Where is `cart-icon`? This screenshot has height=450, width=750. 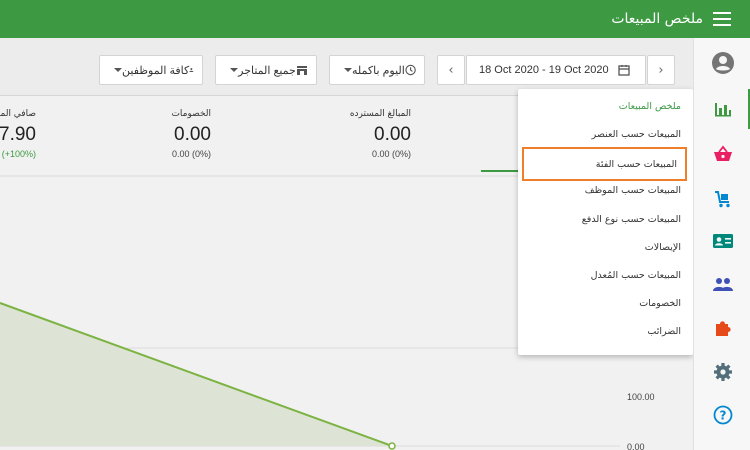 cart-icon is located at coordinates (722, 199).